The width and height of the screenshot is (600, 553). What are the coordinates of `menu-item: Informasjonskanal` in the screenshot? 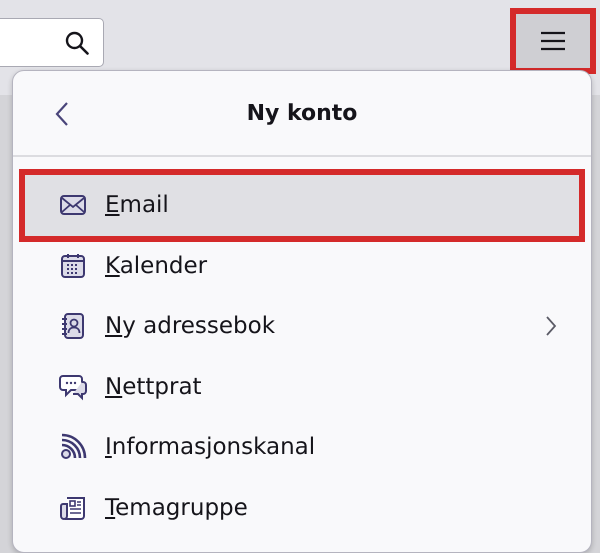 It's located at (302, 447).